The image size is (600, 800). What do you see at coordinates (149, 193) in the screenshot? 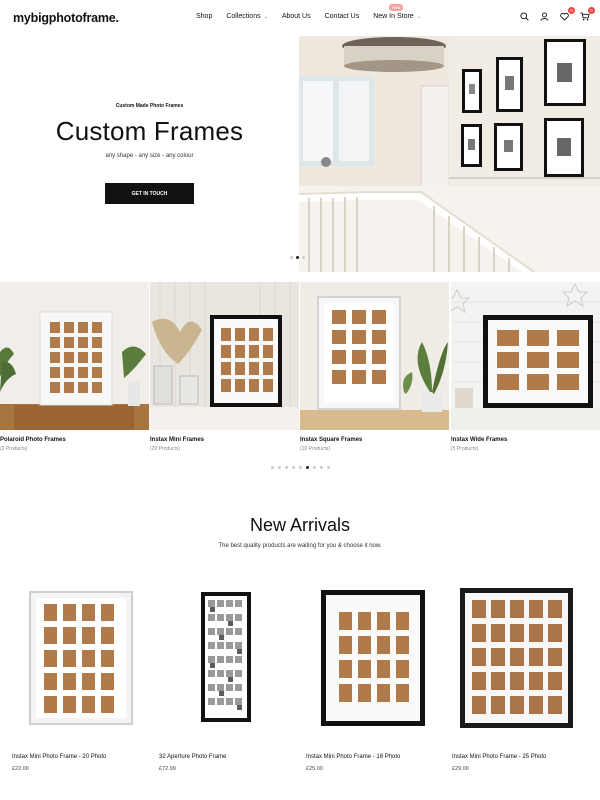
I see `get-in-touch-button: GET IN TOUCH` at bounding box center [149, 193].